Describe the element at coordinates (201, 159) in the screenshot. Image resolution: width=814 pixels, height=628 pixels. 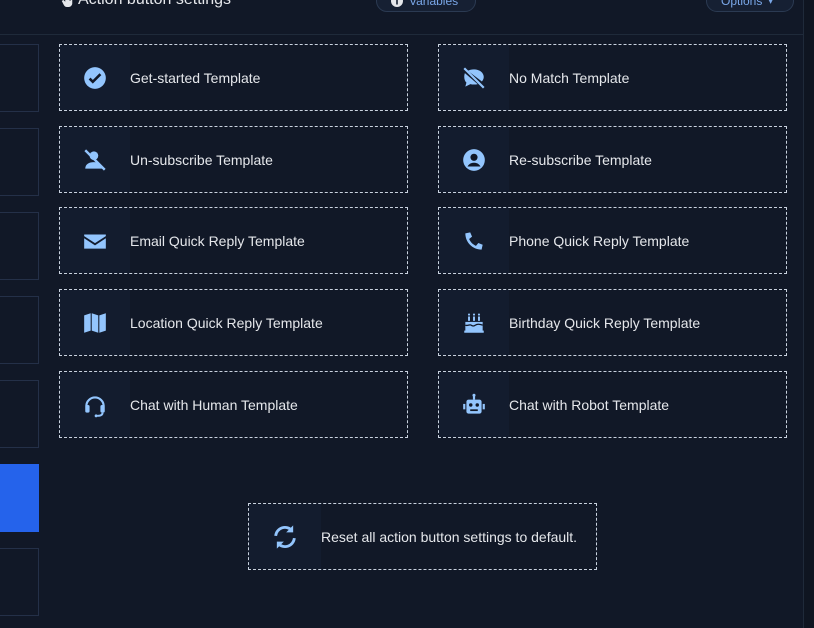
I see `card-label: Un-subscribe Template` at that location.